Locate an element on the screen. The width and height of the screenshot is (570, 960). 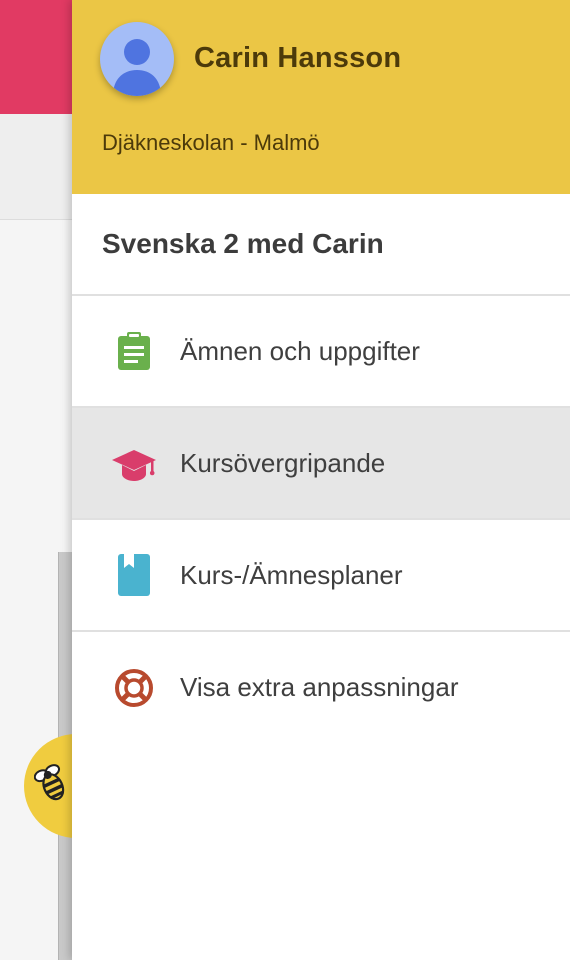
user-name: Carin Hansson is located at coordinates (298, 58).